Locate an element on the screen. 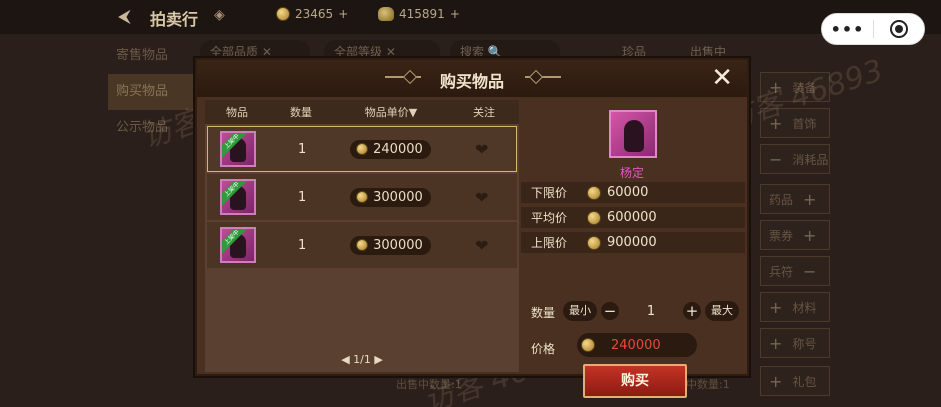 The width and height of the screenshot is (941, 407). gold-currency: 23465 + is located at coordinates (312, 14).